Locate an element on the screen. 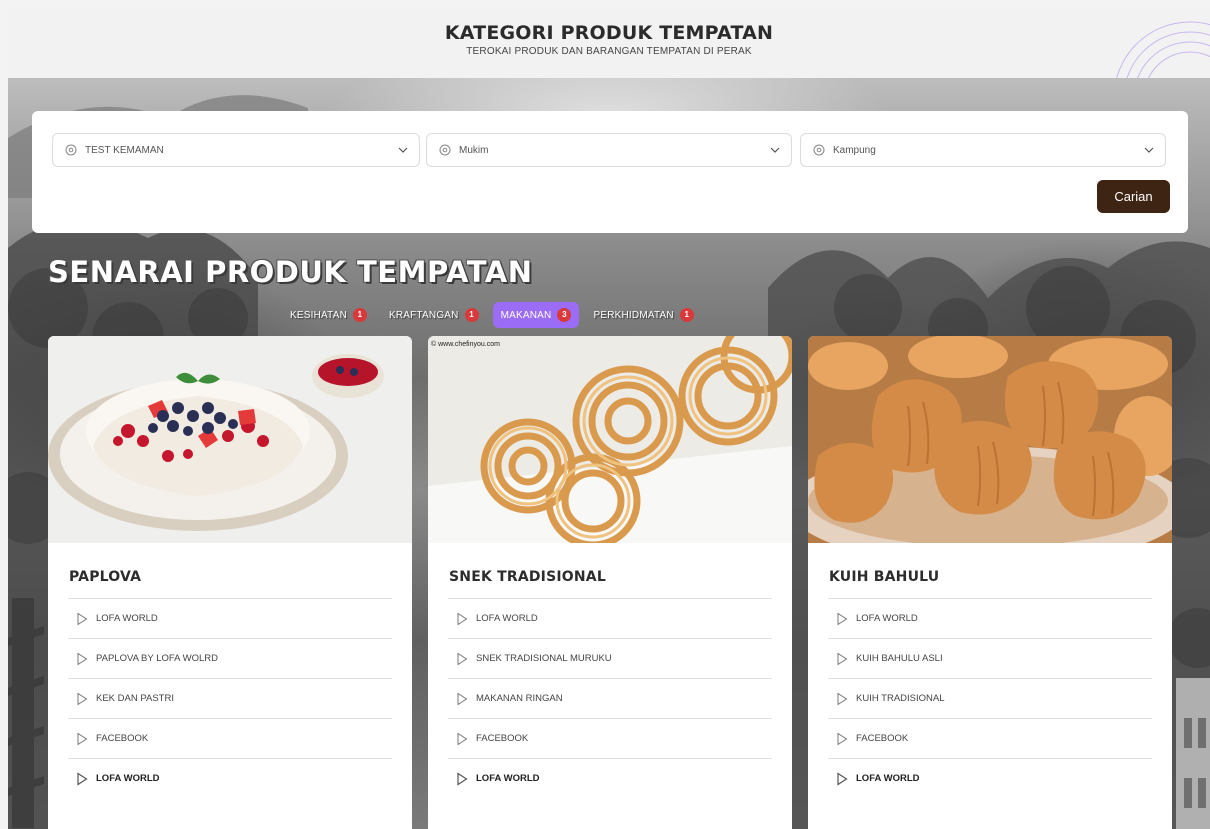  list-item-label: KUIH BAHULU ASLI is located at coordinates (899, 658).